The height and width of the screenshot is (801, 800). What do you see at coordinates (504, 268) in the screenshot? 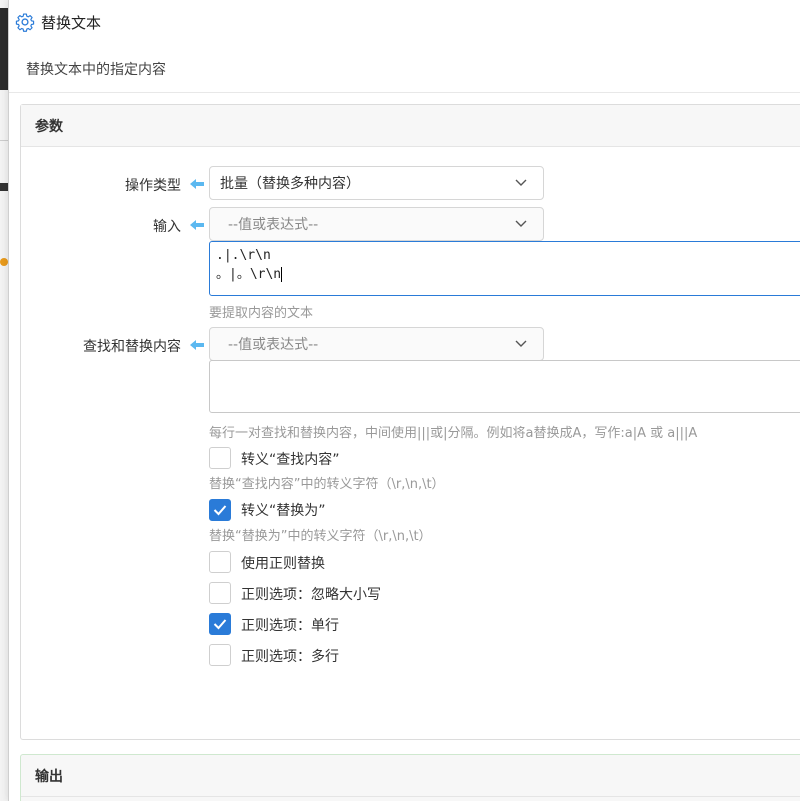
I see `input-textarea: .|.\r\n 。|。\r\n` at bounding box center [504, 268].